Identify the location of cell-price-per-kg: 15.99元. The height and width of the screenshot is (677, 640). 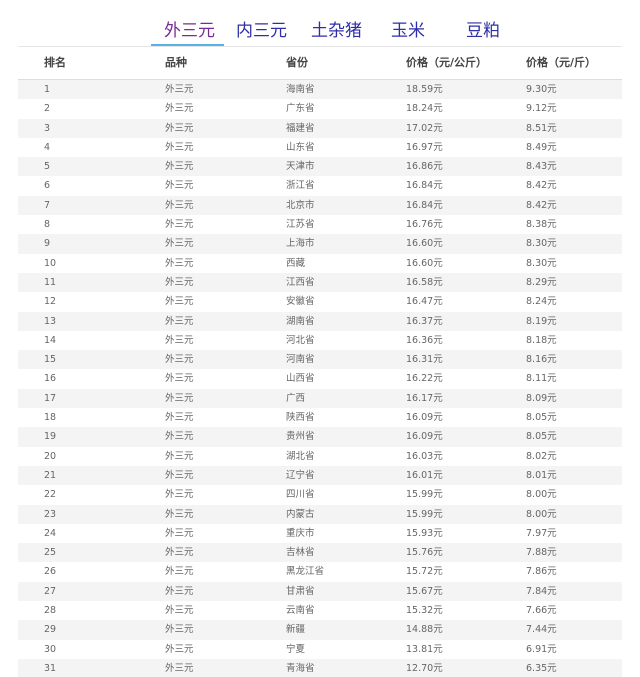
(424, 514).